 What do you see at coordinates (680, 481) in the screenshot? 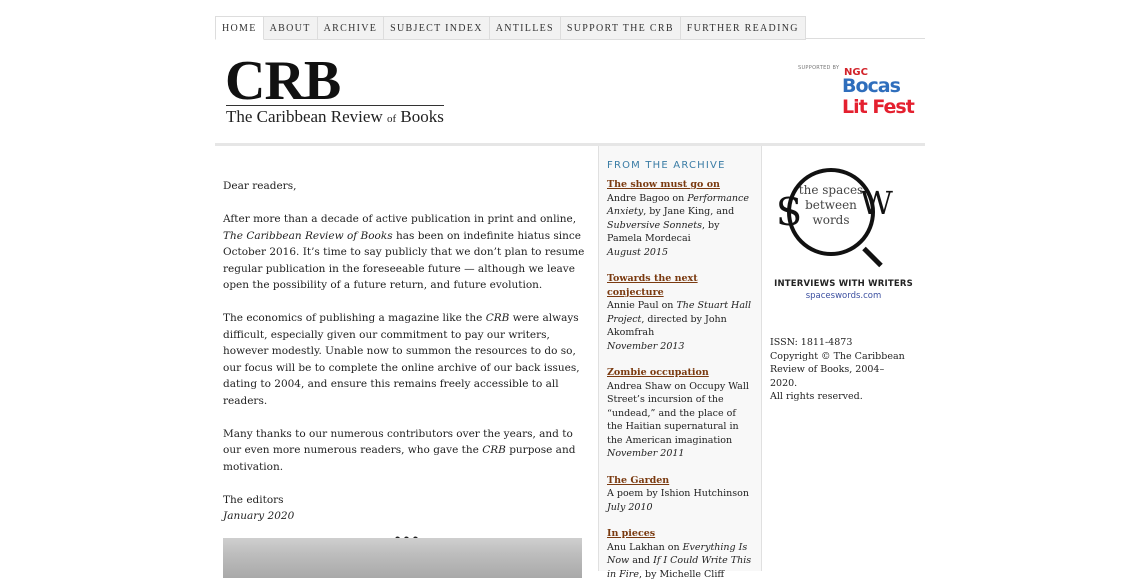
I see `archive-entry-title: The Garden` at bounding box center [680, 481].